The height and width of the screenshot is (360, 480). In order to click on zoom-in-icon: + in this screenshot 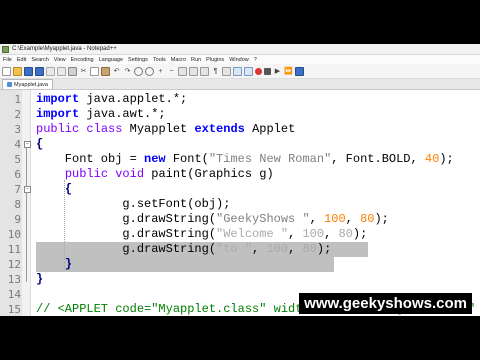, I will do `click(160, 71)`.